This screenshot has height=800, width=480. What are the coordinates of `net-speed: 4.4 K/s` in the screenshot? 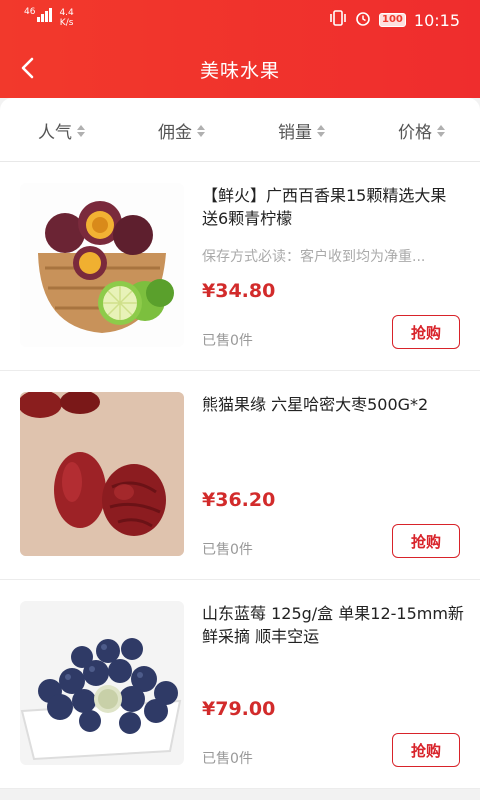 It's located at (66, 18).